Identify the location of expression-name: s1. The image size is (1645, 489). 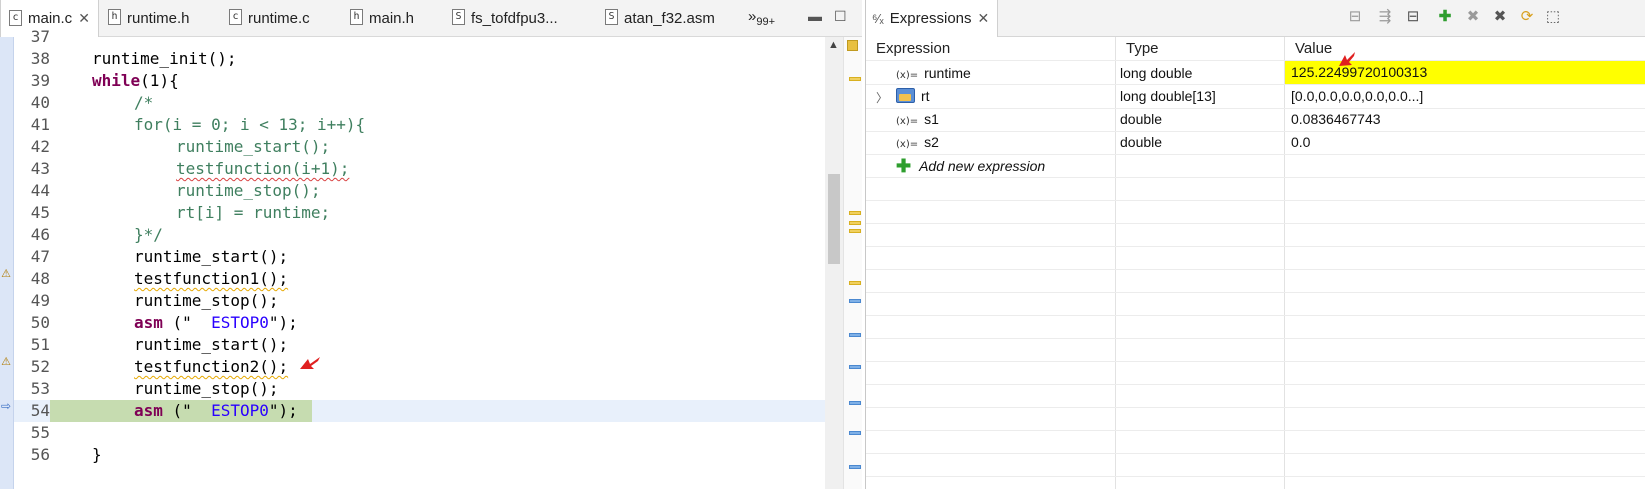
(931, 119).